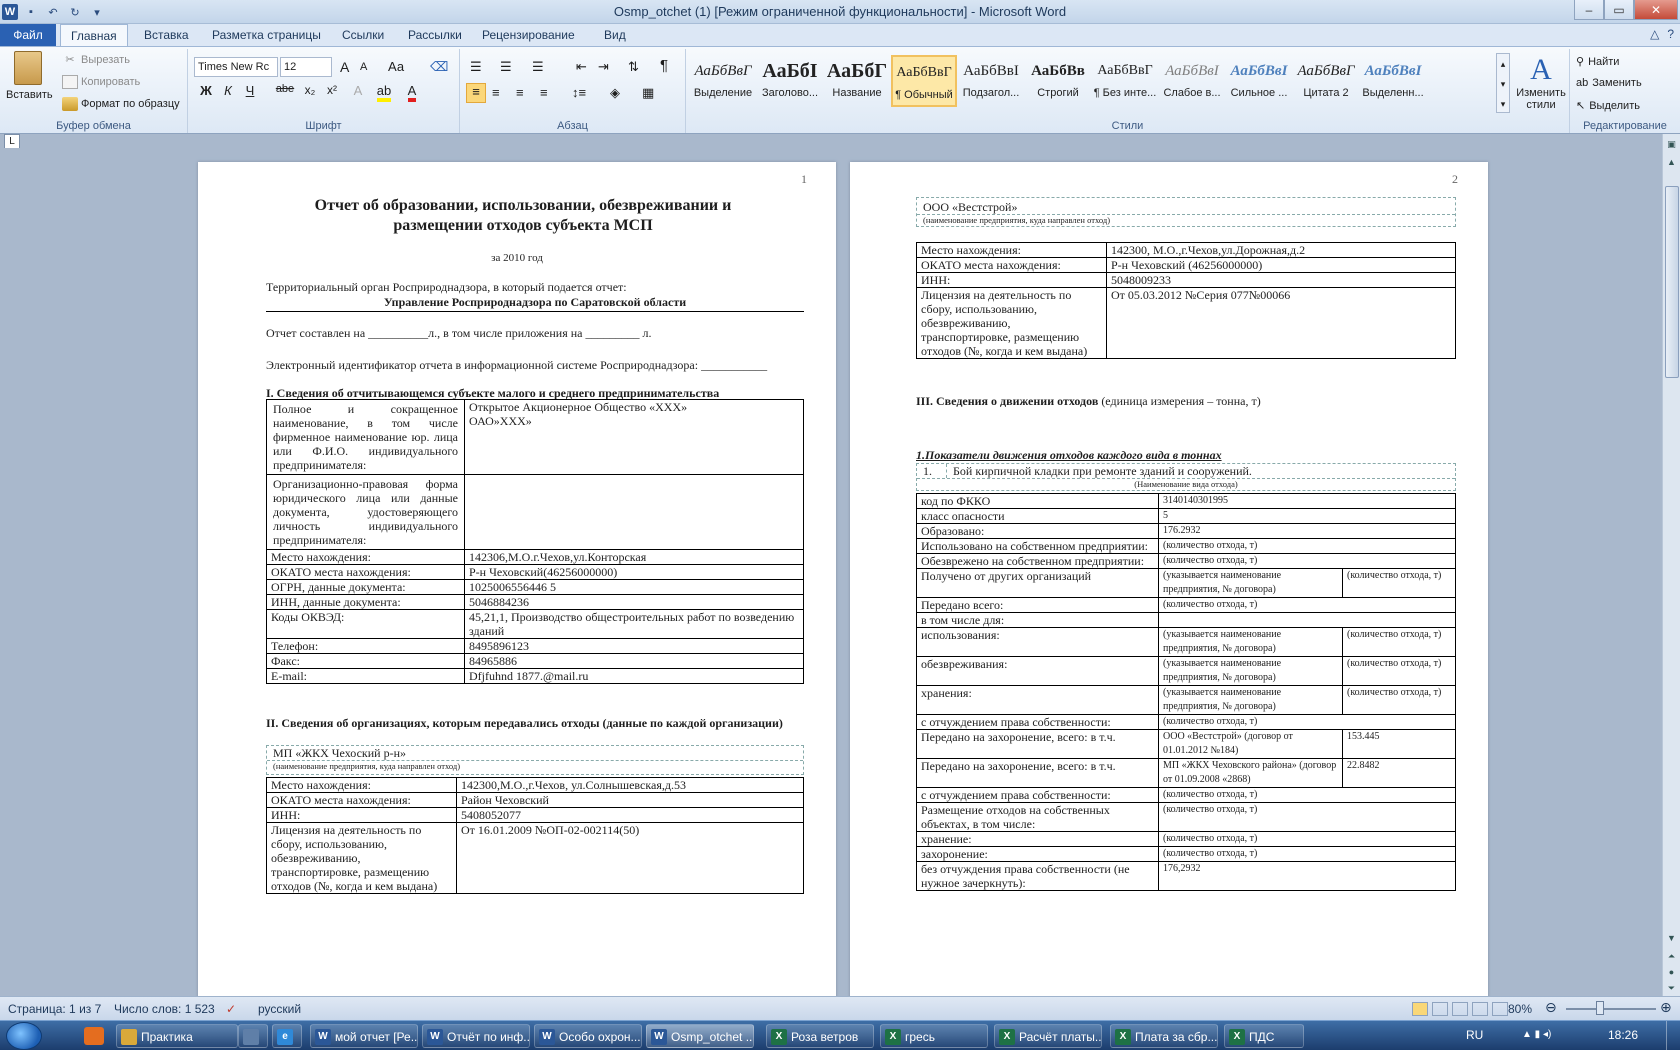 This screenshot has width=1680, height=1050. Describe the element at coordinates (820, 1036) in the screenshot. I see `taskbar-item: X Роза ветров` at that location.